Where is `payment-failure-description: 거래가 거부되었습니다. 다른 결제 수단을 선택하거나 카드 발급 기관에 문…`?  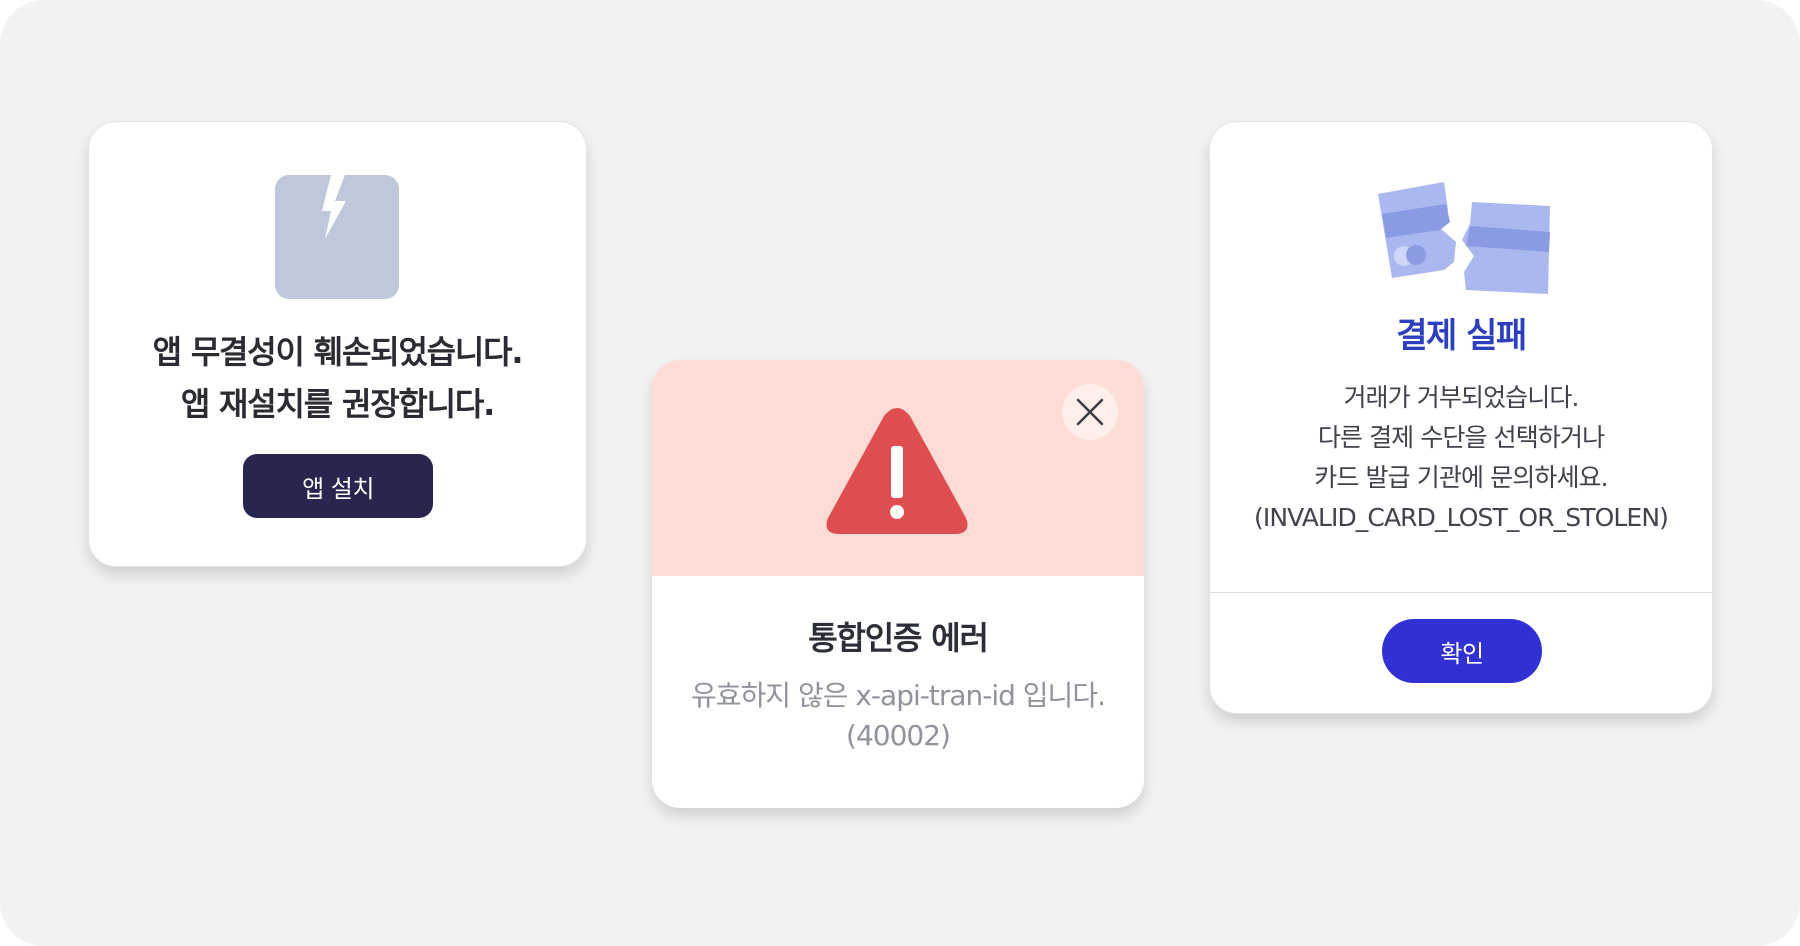
payment-failure-description: 거래가 거부되었습니다. 다른 결제 수단을 선택하거나 카드 발급 기관에 문… is located at coordinates (1461, 458).